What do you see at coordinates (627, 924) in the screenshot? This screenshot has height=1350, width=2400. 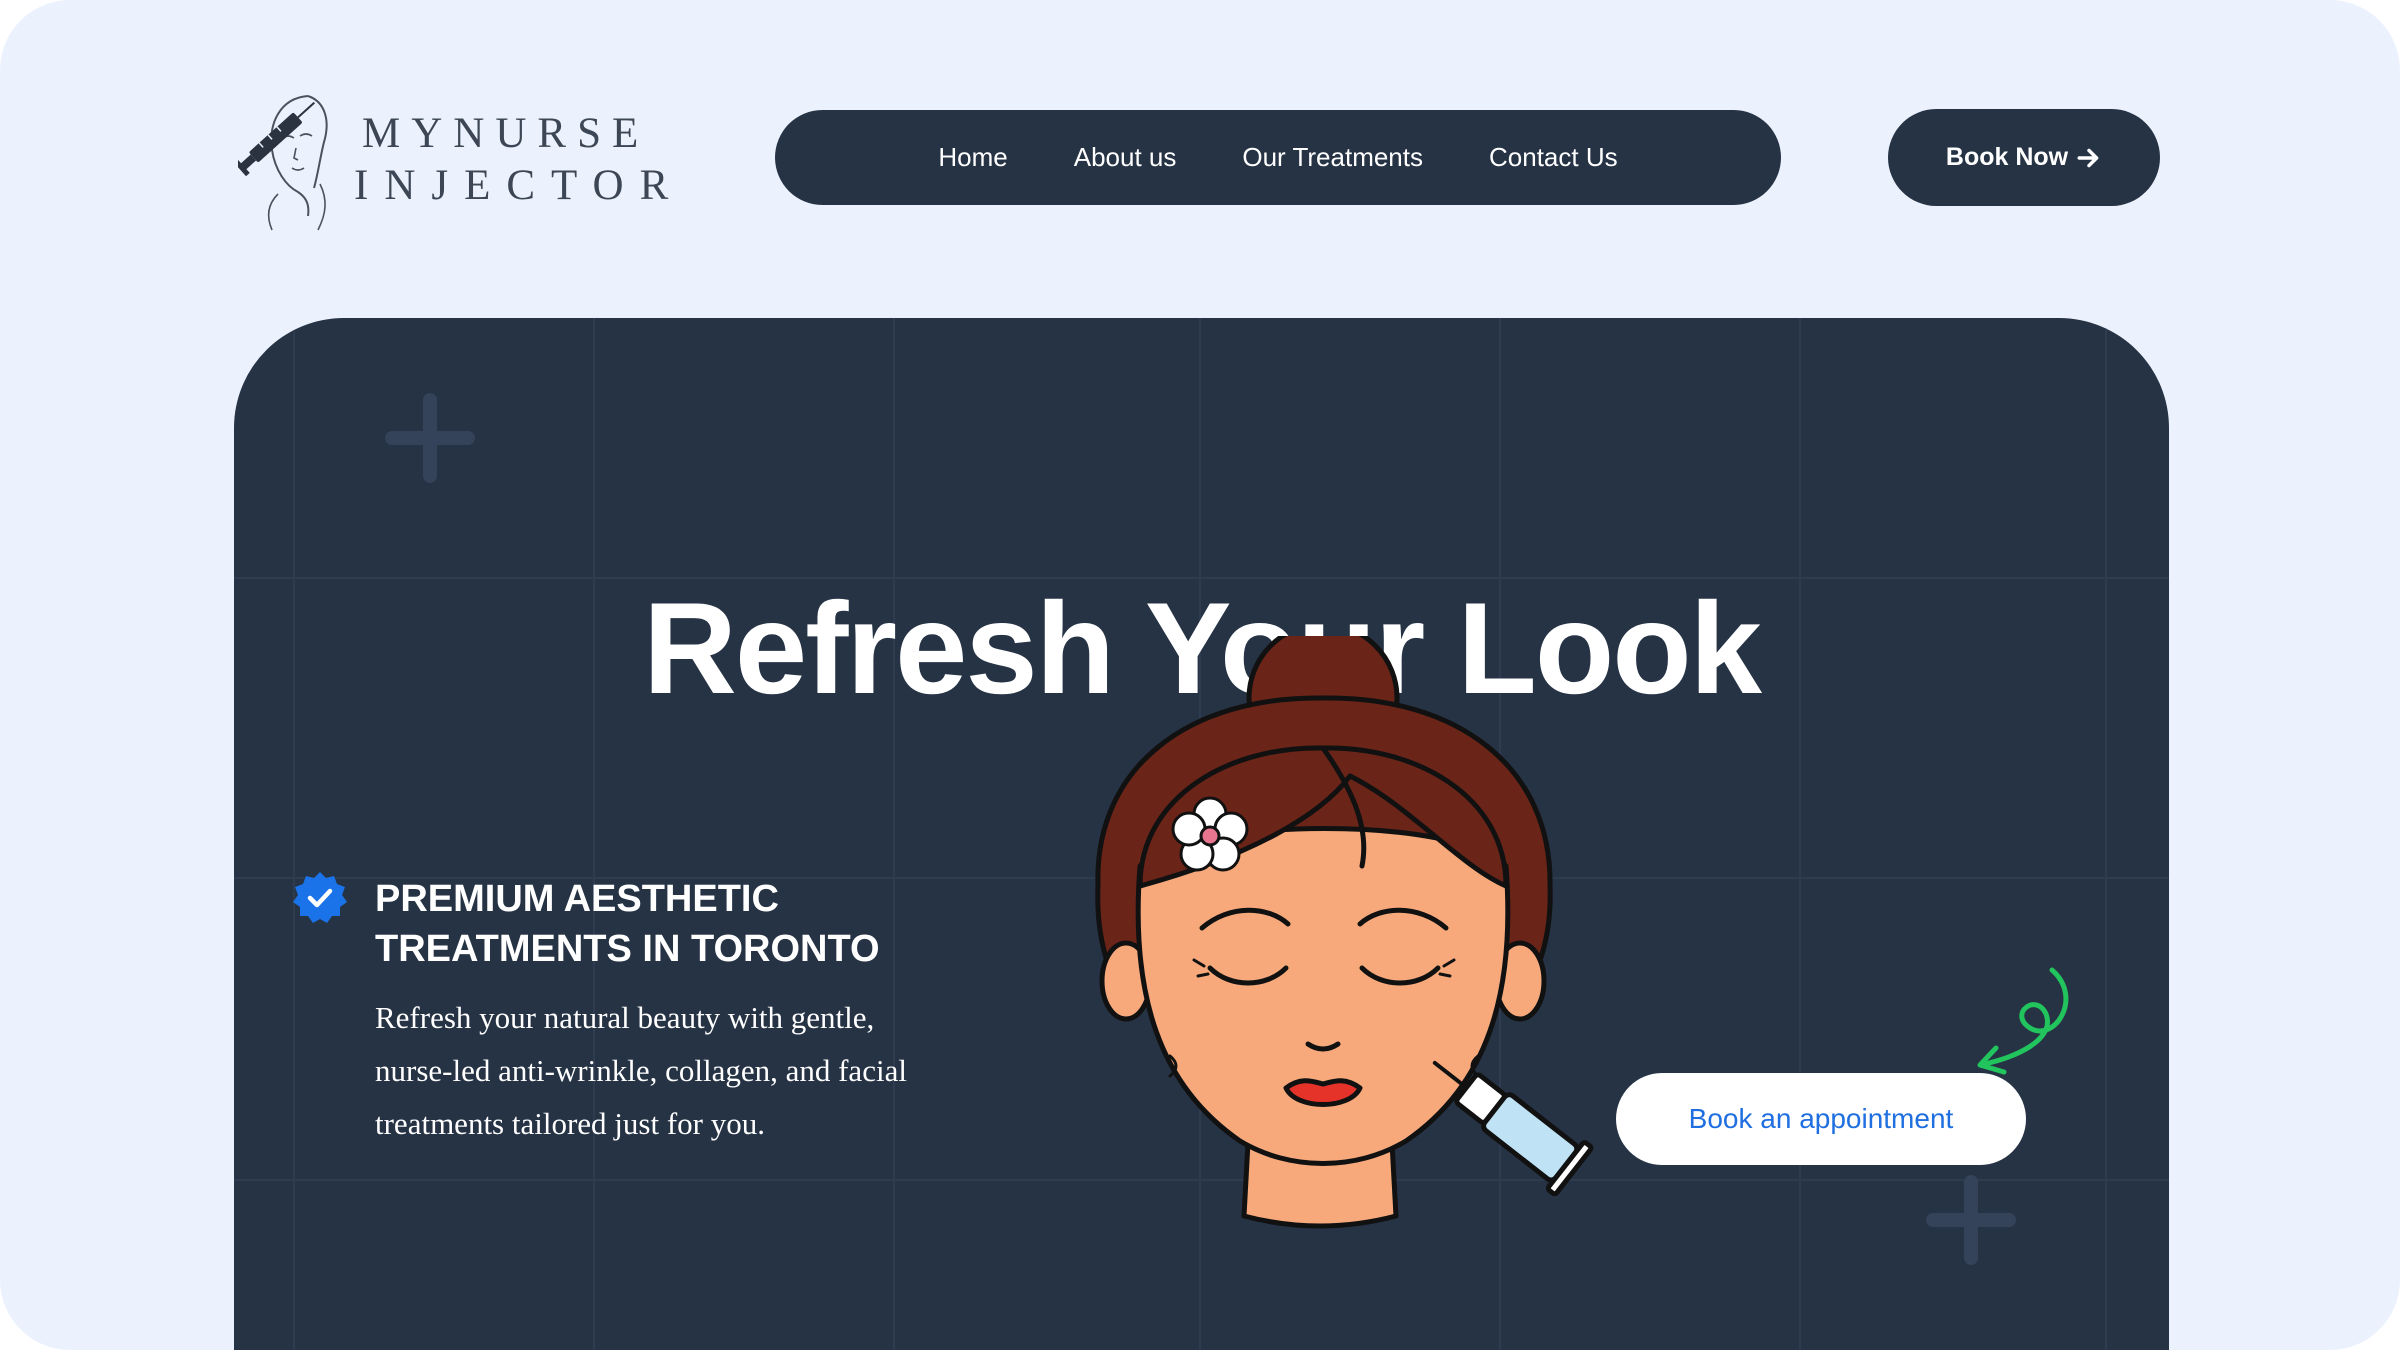 I see `hero-subtitle: PREMIUM AESTHETIC TREATMENTS IN TORONTO` at bounding box center [627, 924].